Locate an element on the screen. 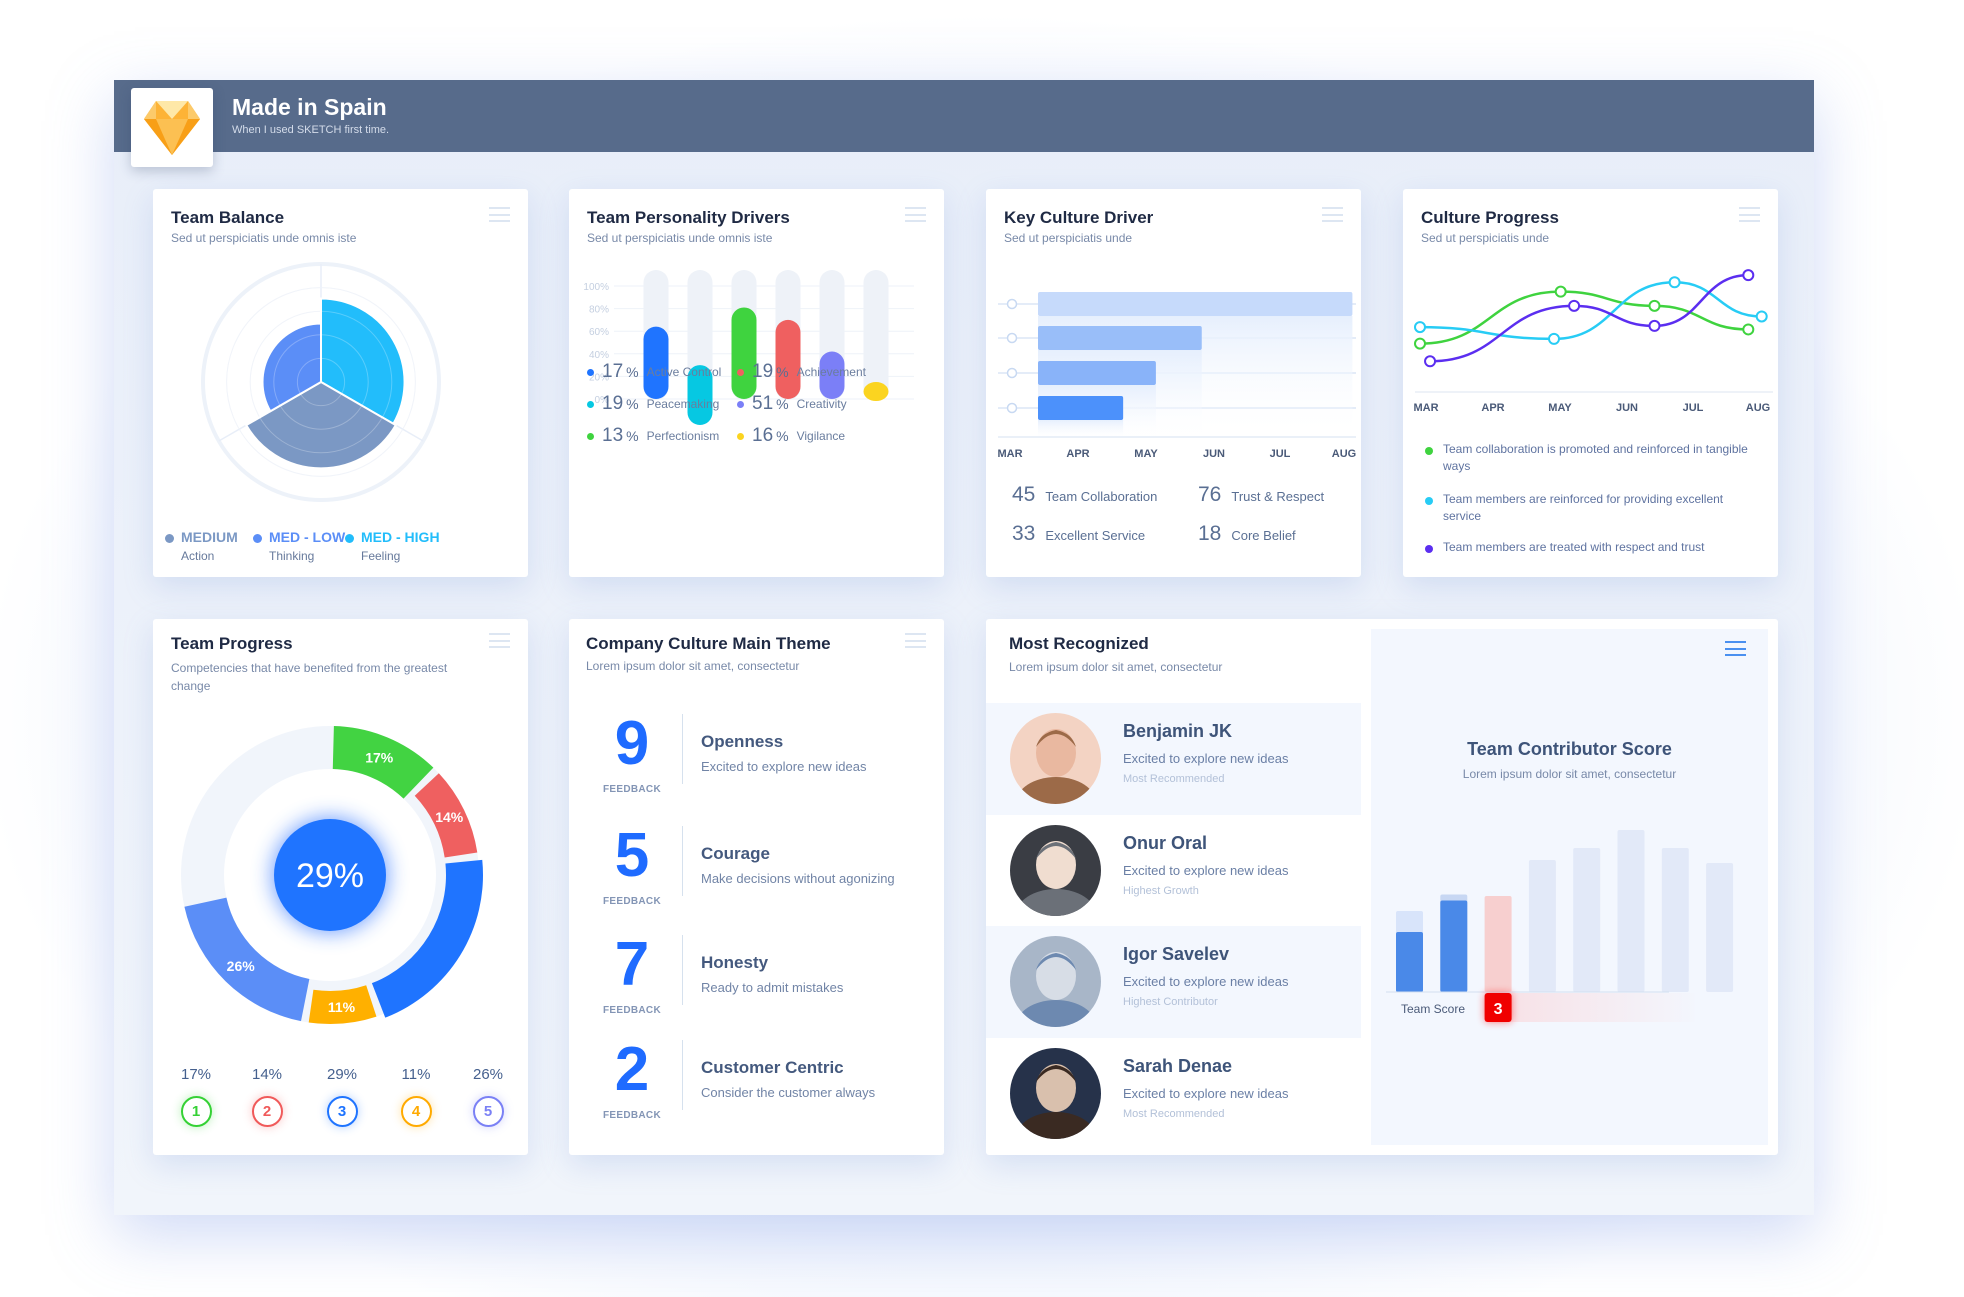  feedback-count: 5 is located at coordinates (632, 855).